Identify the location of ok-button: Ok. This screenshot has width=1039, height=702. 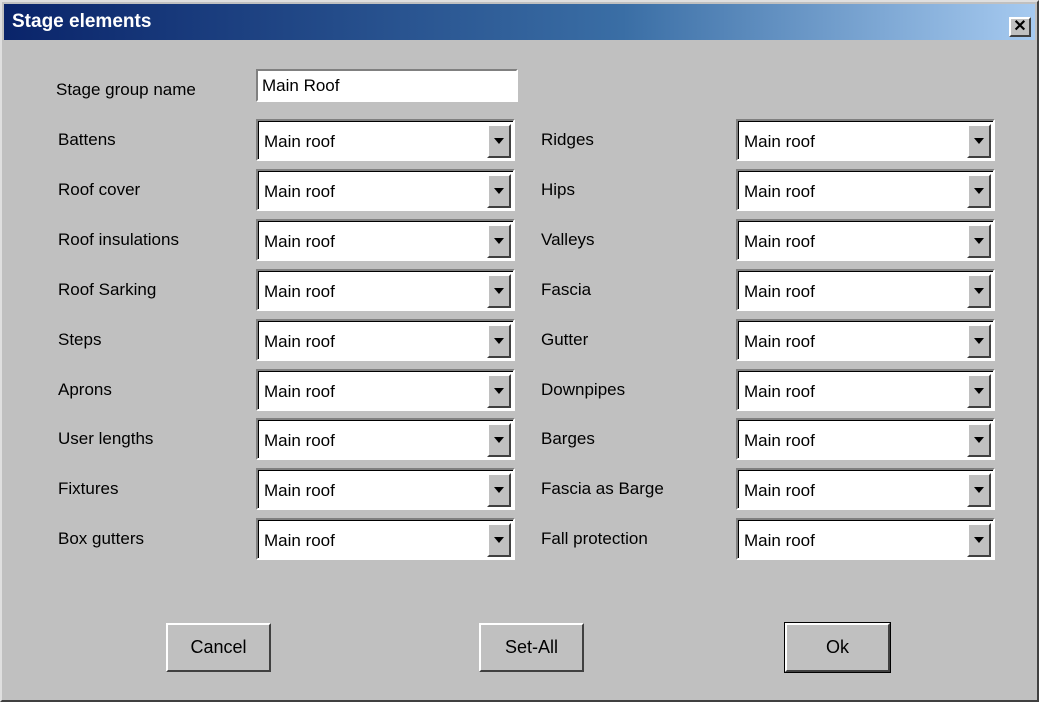
(837, 647).